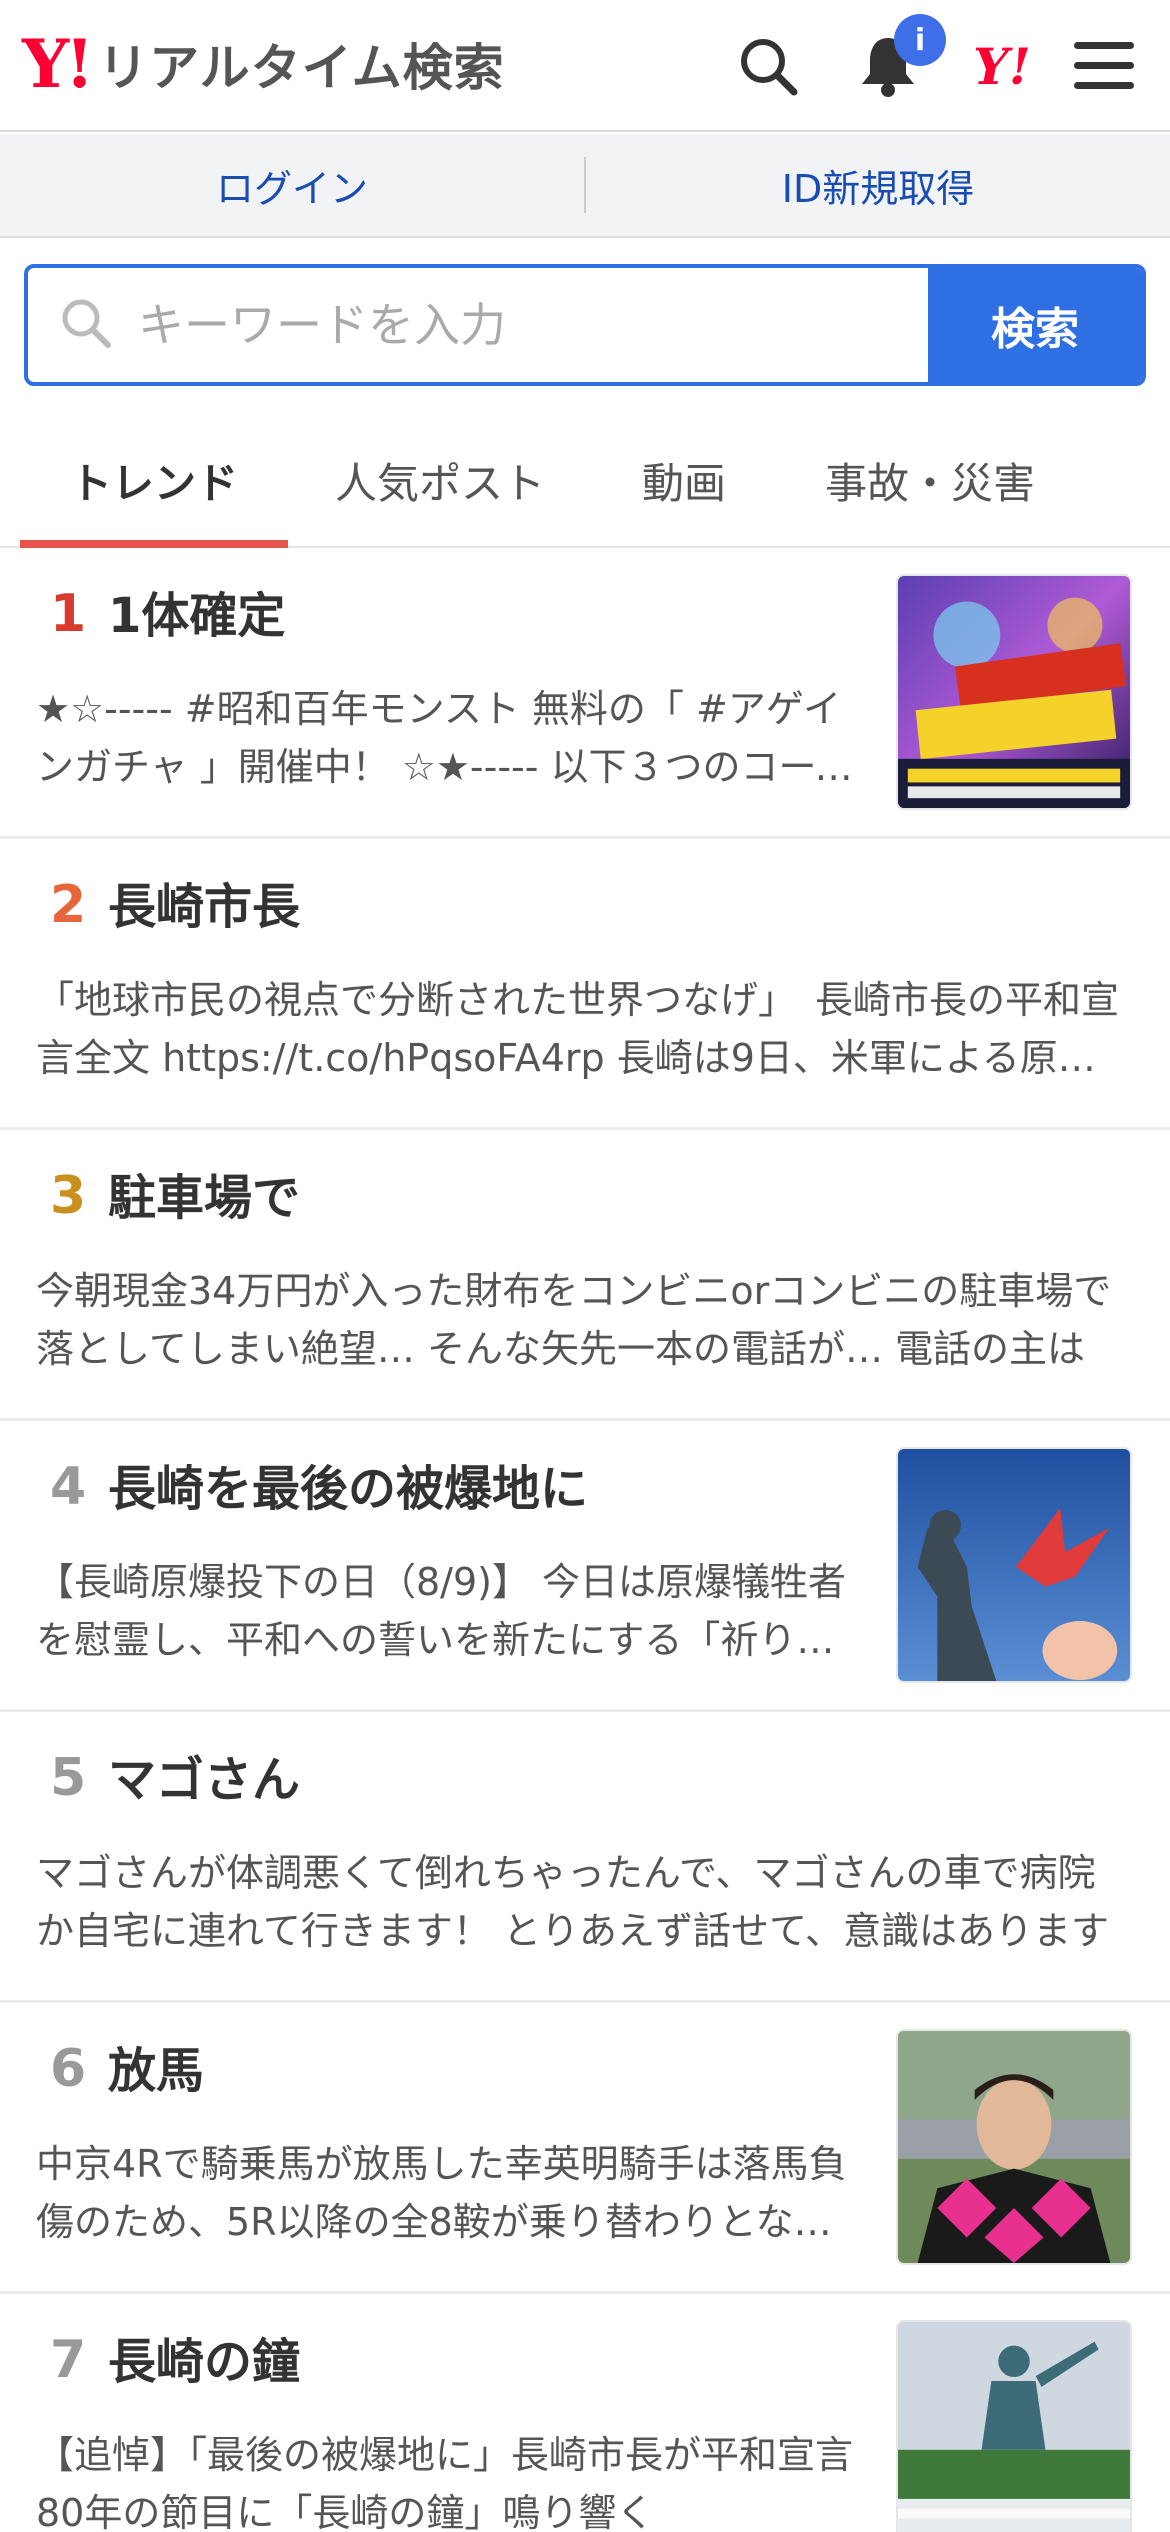  What do you see at coordinates (68, 2069) in the screenshot?
I see `trend-rank: 6` at bounding box center [68, 2069].